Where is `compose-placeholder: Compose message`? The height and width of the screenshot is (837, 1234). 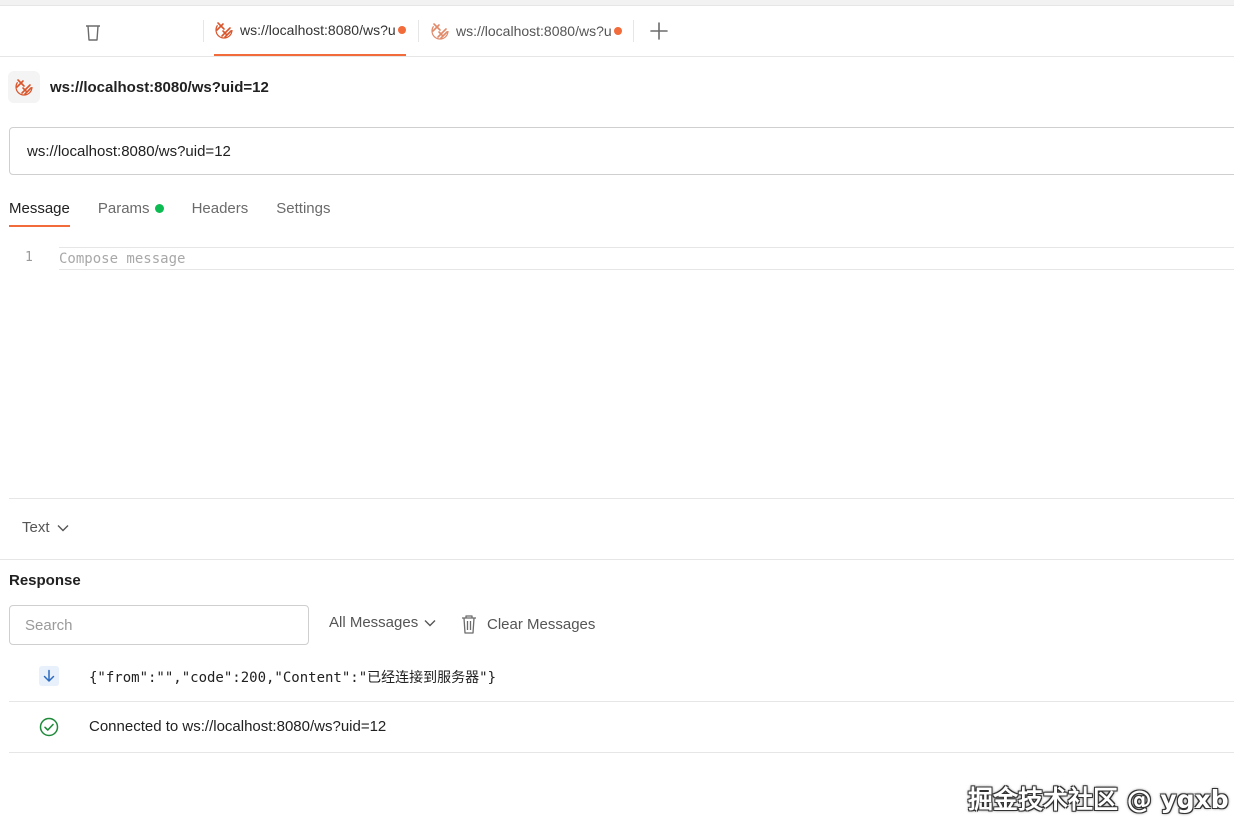 compose-placeholder: Compose message is located at coordinates (122, 259).